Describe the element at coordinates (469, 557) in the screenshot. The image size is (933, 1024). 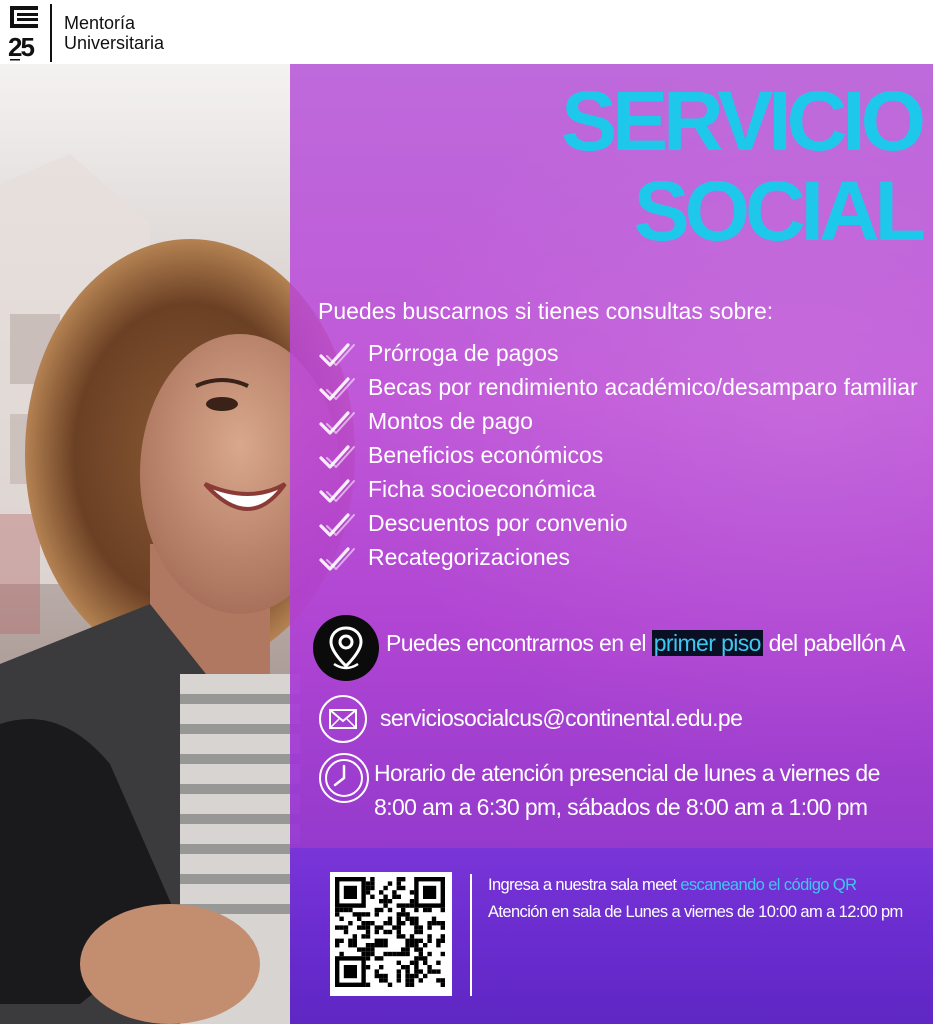
I see `topic-label: Recategorizaciones` at that location.